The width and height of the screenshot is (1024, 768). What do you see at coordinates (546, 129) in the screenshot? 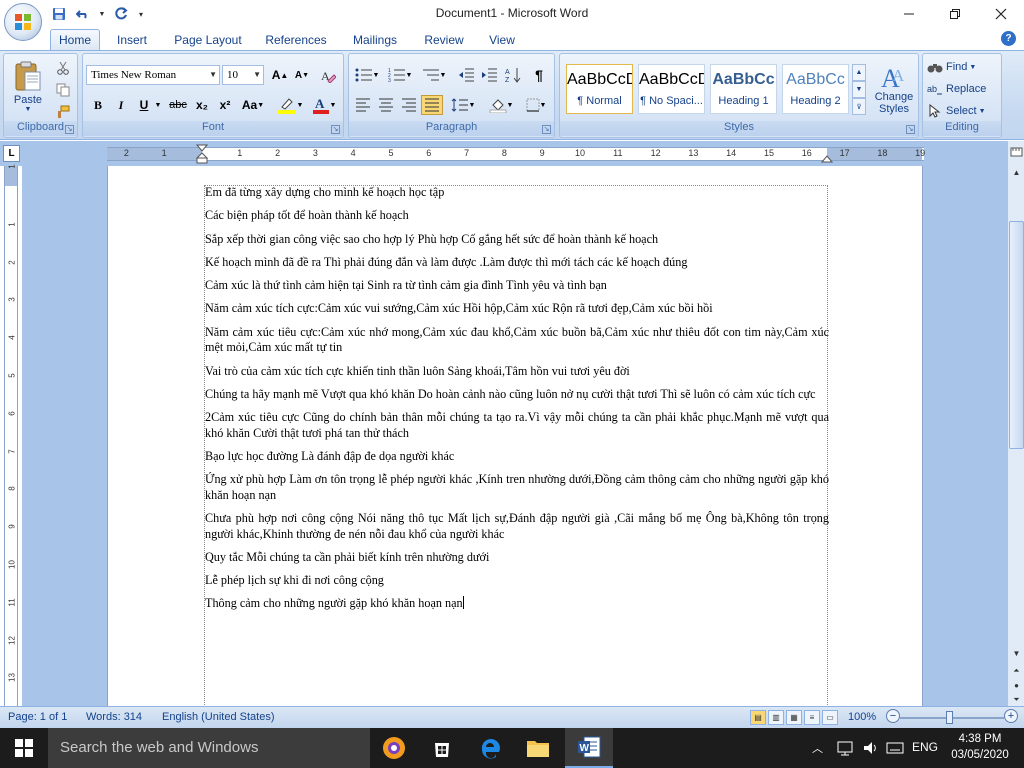
I see `paragraph-launcher-icon: ↘` at bounding box center [546, 129].